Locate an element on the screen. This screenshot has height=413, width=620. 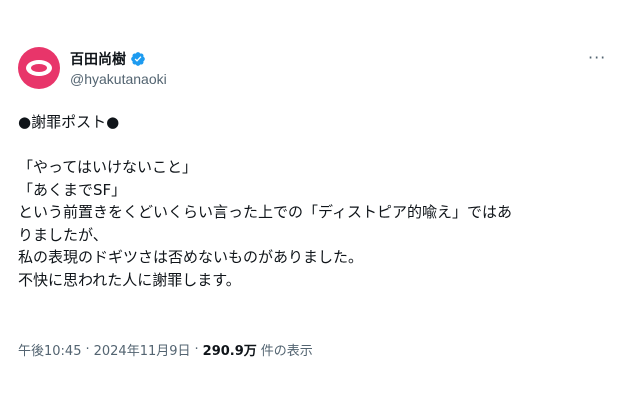
author-display-name: 百田尚樹 is located at coordinates (98, 59).